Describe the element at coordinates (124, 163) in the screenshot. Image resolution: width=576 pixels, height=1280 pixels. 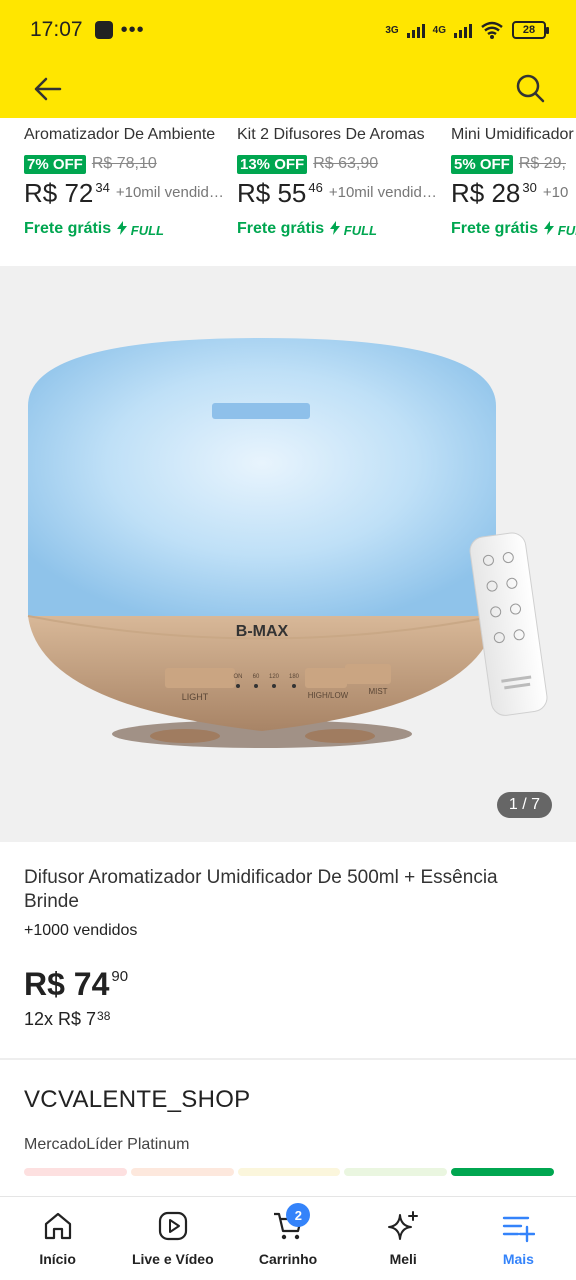
I see `old-price: R$ 78,10` at that location.